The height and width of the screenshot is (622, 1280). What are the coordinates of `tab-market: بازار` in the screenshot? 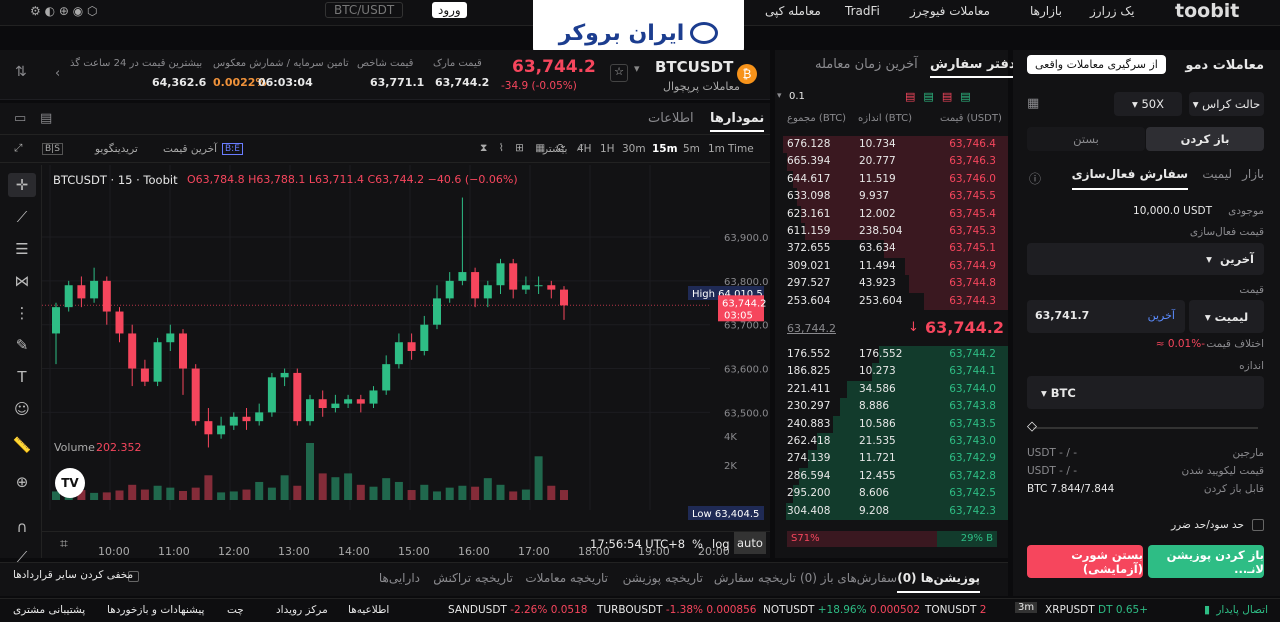 It's located at (1253, 174).